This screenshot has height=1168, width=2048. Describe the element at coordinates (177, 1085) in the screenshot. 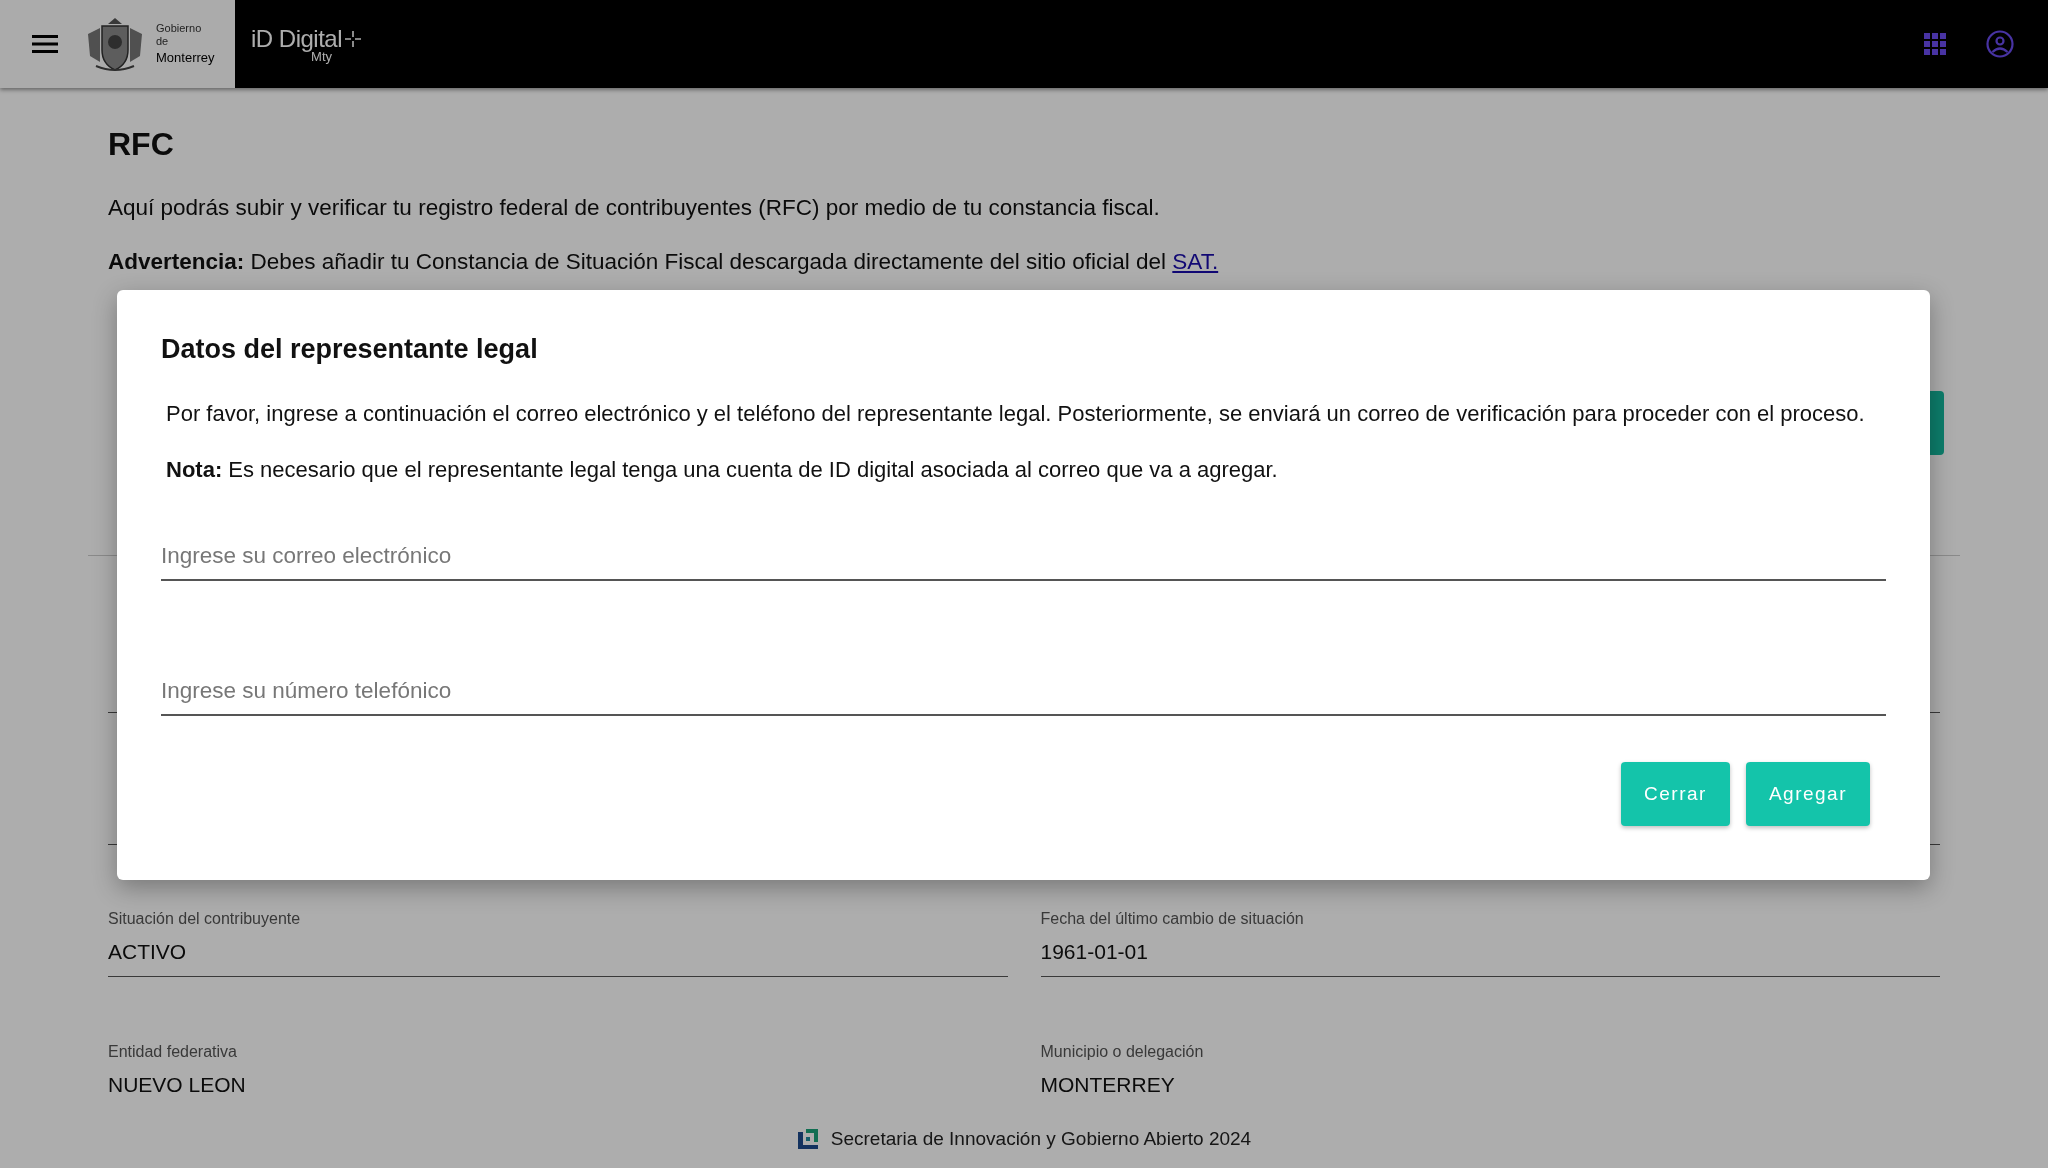

I see `field-value: NUEVO LEON` at that location.